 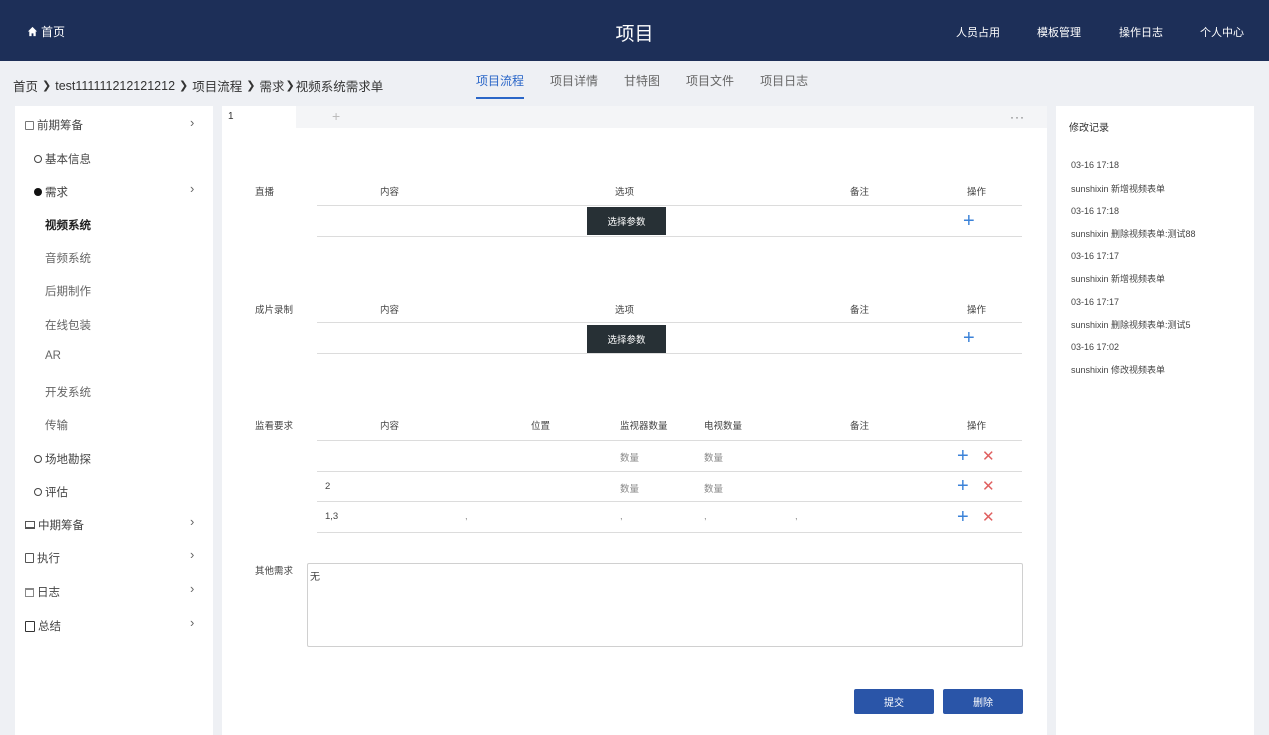 I want to click on sidebar-item-label: 场地勘探, so click(x=68, y=460).